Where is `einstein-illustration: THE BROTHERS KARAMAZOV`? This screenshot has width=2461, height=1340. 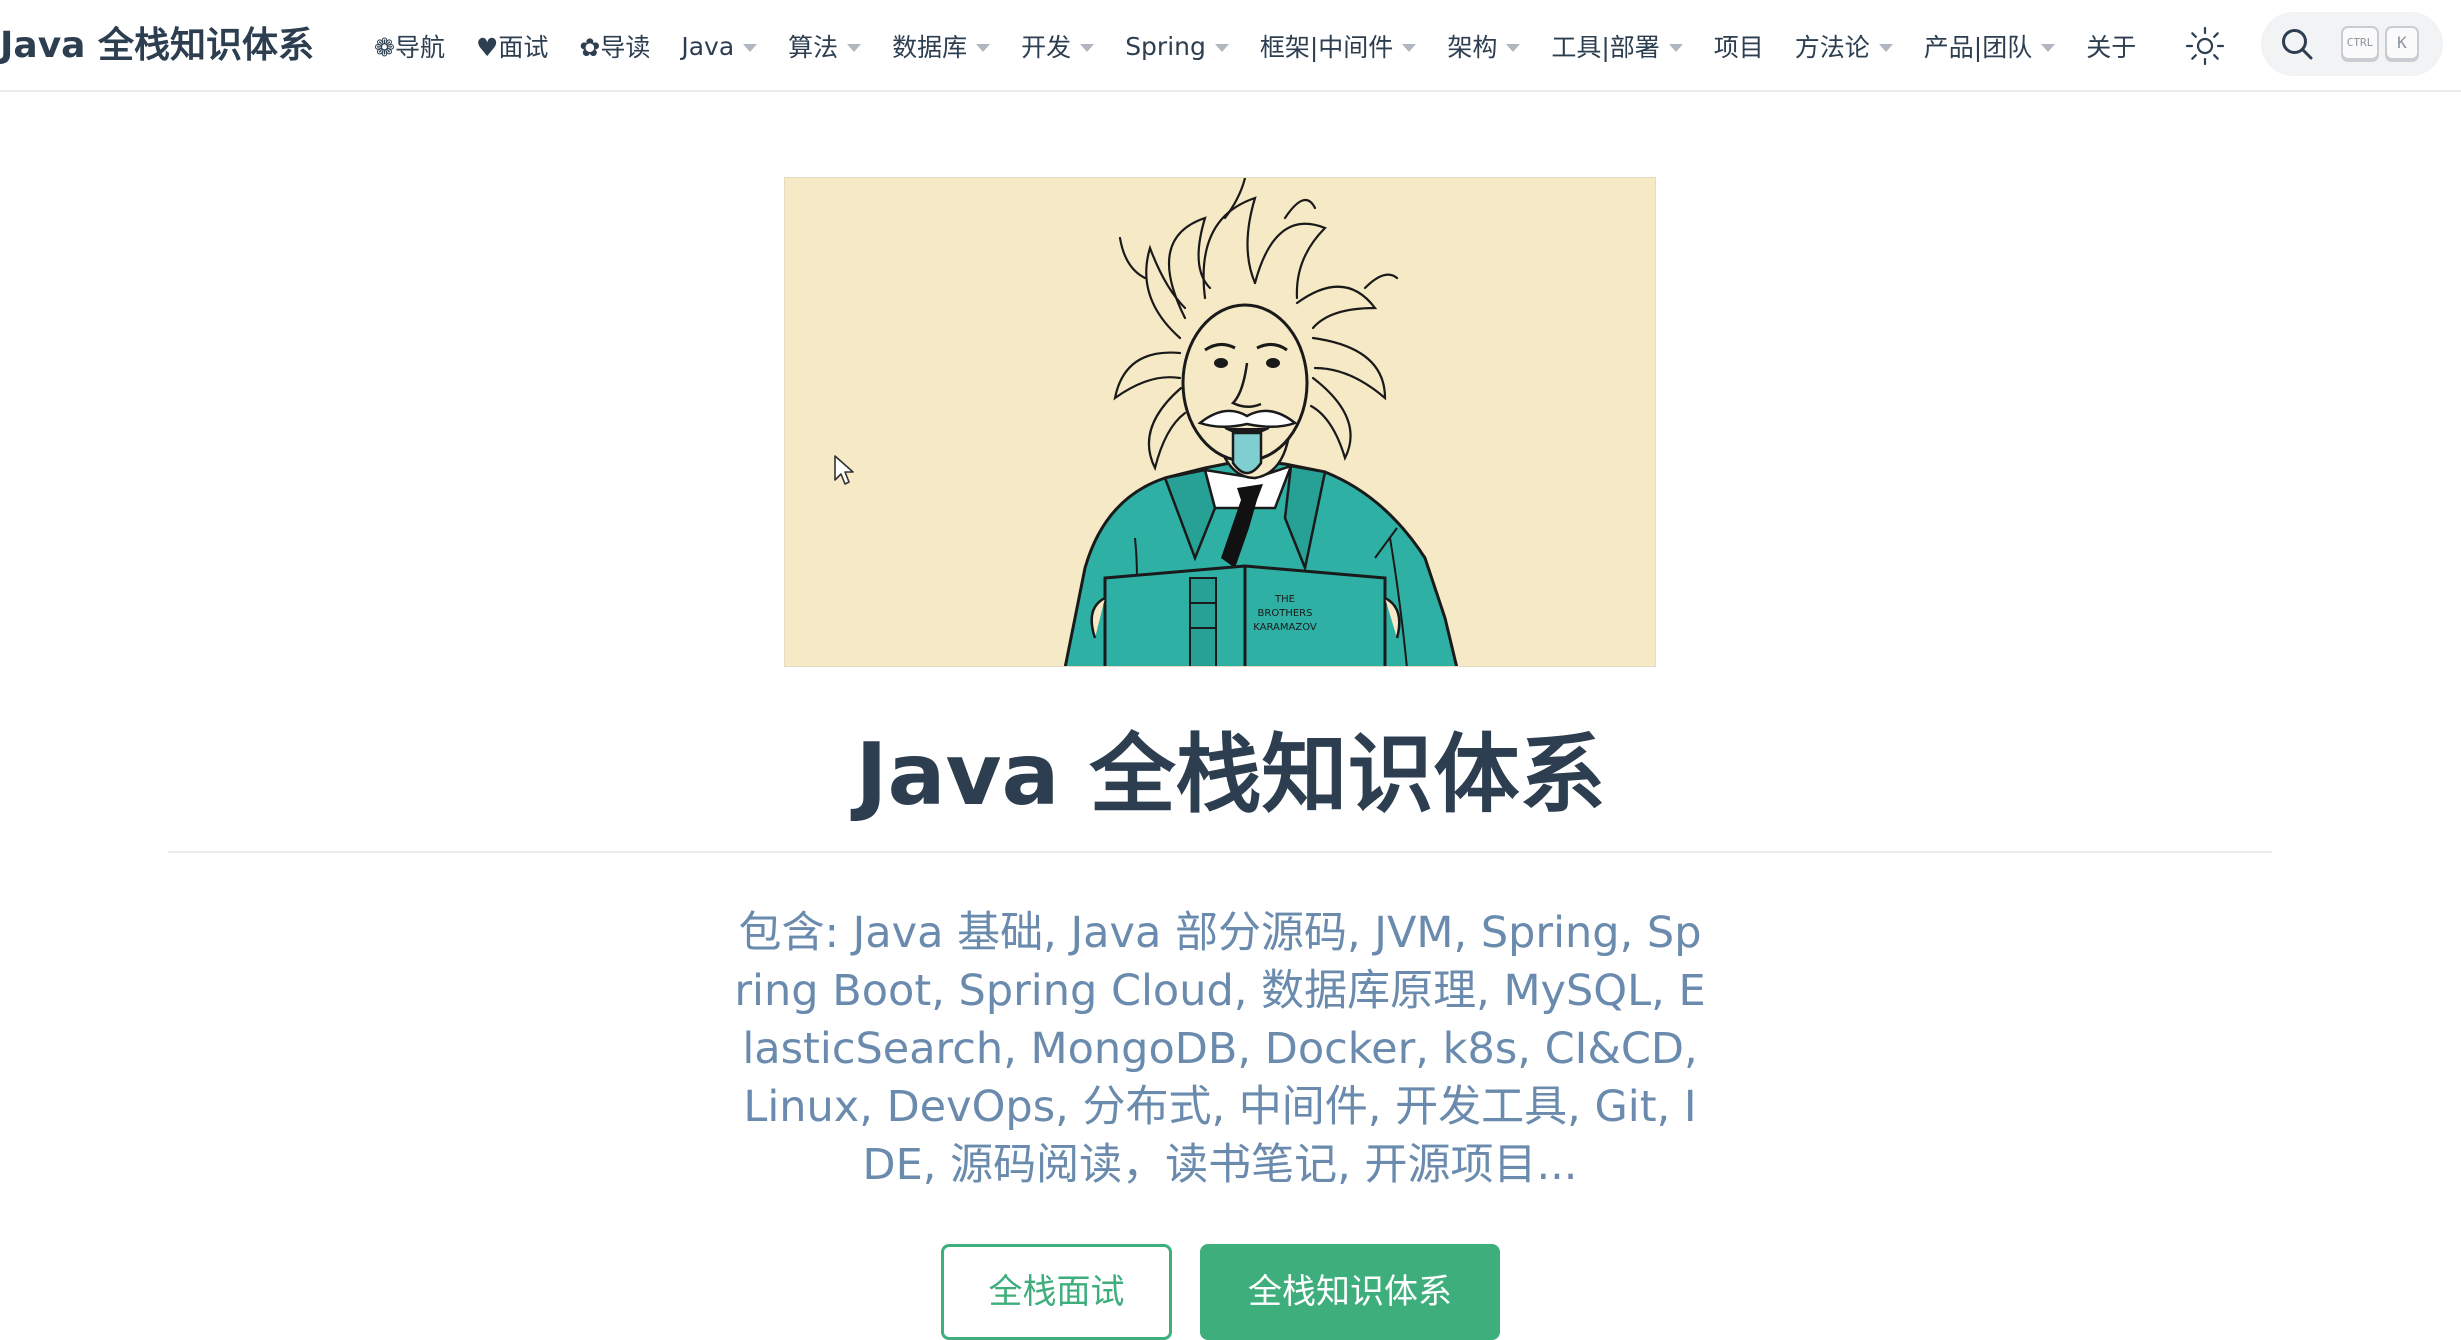
einstein-illustration: THE BROTHERS KARAMAZOV is located at coordinates (1220, 422).